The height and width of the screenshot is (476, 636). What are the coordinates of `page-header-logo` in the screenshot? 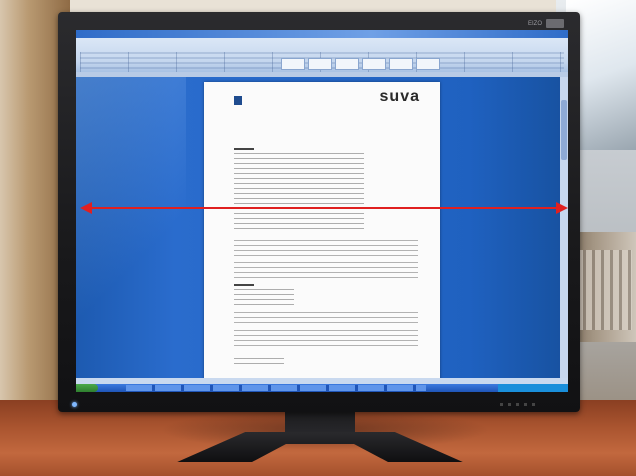 It's located at (238, 100).